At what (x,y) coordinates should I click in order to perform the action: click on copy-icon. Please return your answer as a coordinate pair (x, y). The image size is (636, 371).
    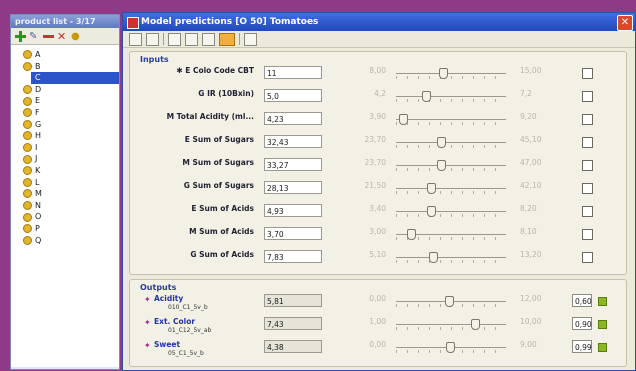
    Looking at the image, I should click on (208, 39).